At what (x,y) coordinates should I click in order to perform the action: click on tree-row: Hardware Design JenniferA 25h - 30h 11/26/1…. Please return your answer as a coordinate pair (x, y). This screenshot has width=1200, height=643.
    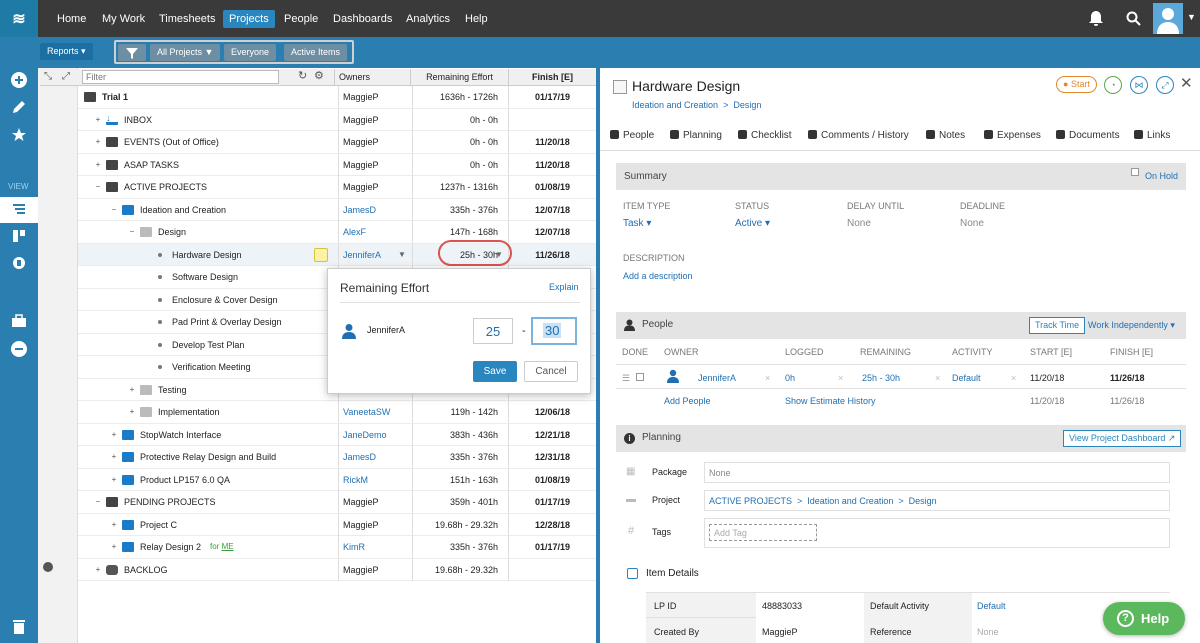
    Looking at the image, I should click on (337, 254).